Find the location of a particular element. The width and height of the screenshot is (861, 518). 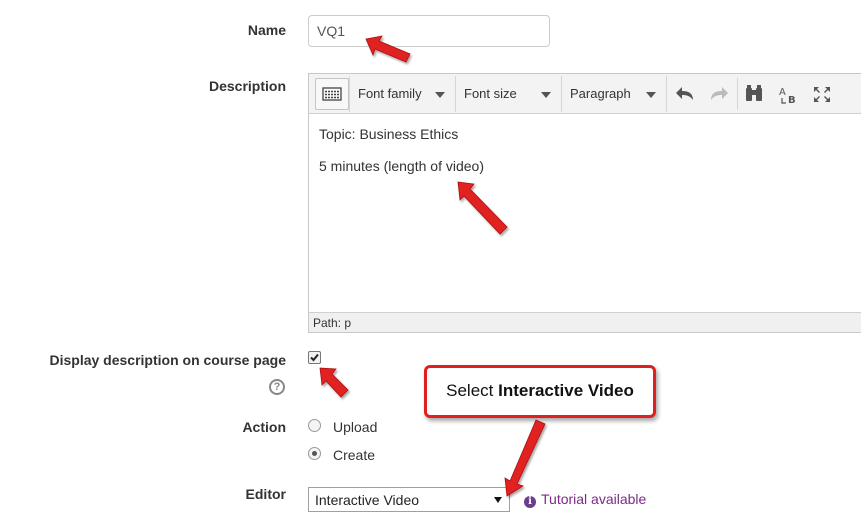

font-family-label: Font family is located at coordinates (390, 93).